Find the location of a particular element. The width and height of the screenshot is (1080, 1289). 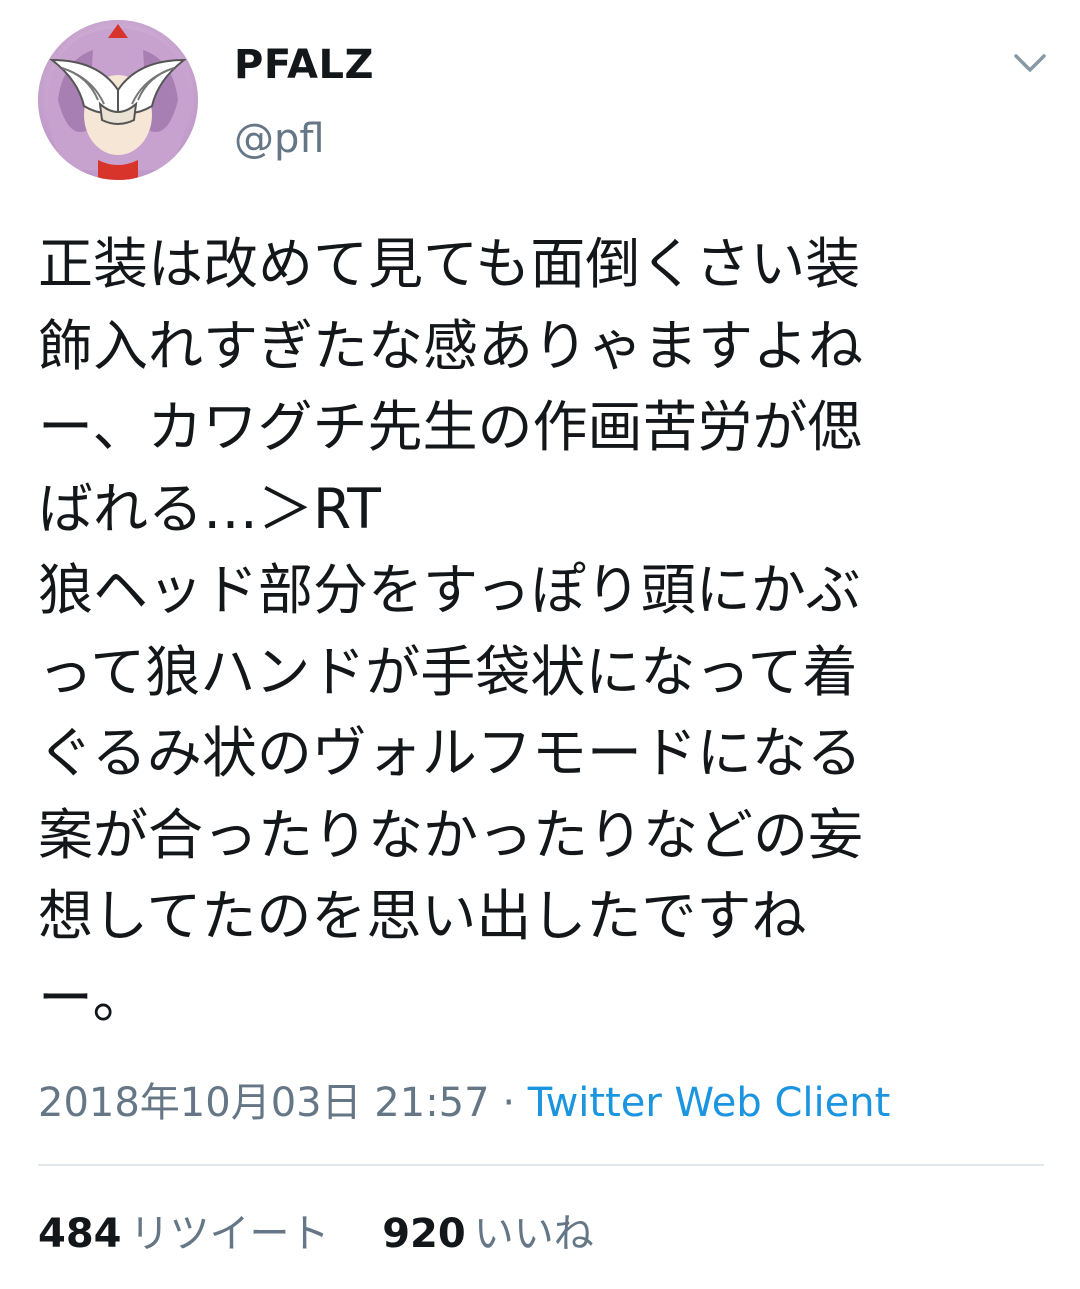

retweets-stat: 484 リツイート is located at coordinates (184, 1234).